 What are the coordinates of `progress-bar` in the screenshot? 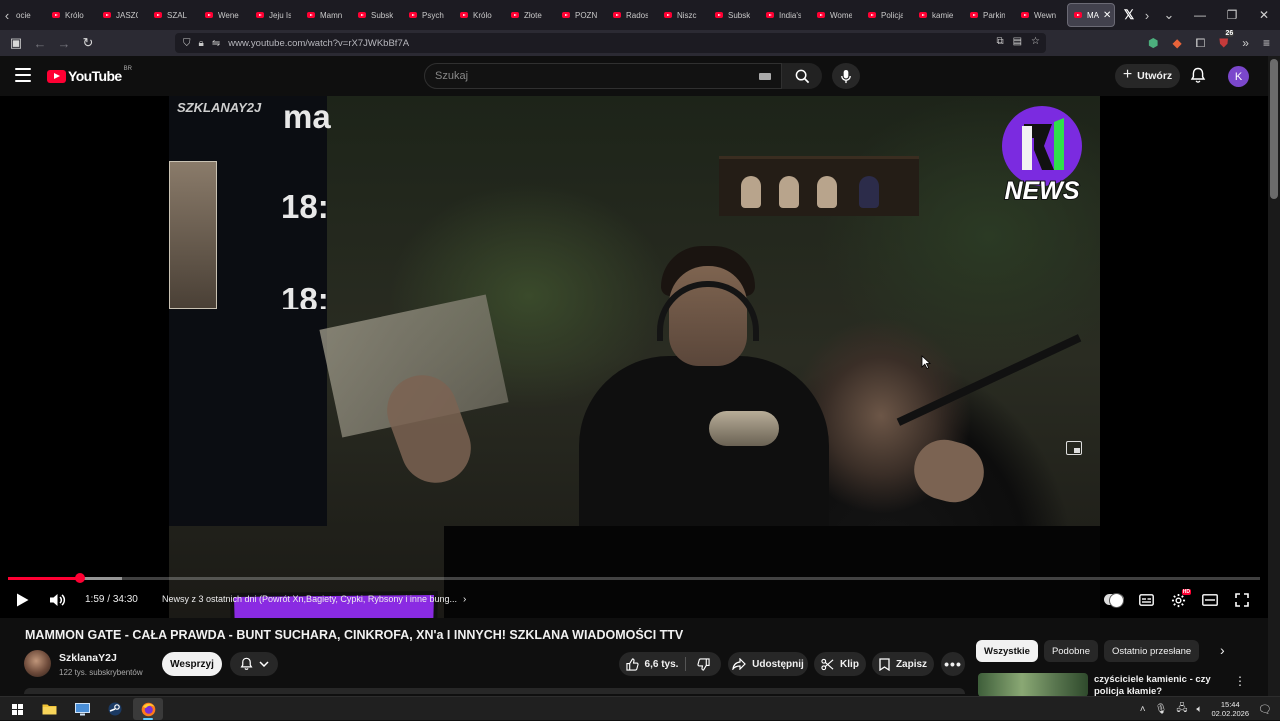 It's located at (634, 578).